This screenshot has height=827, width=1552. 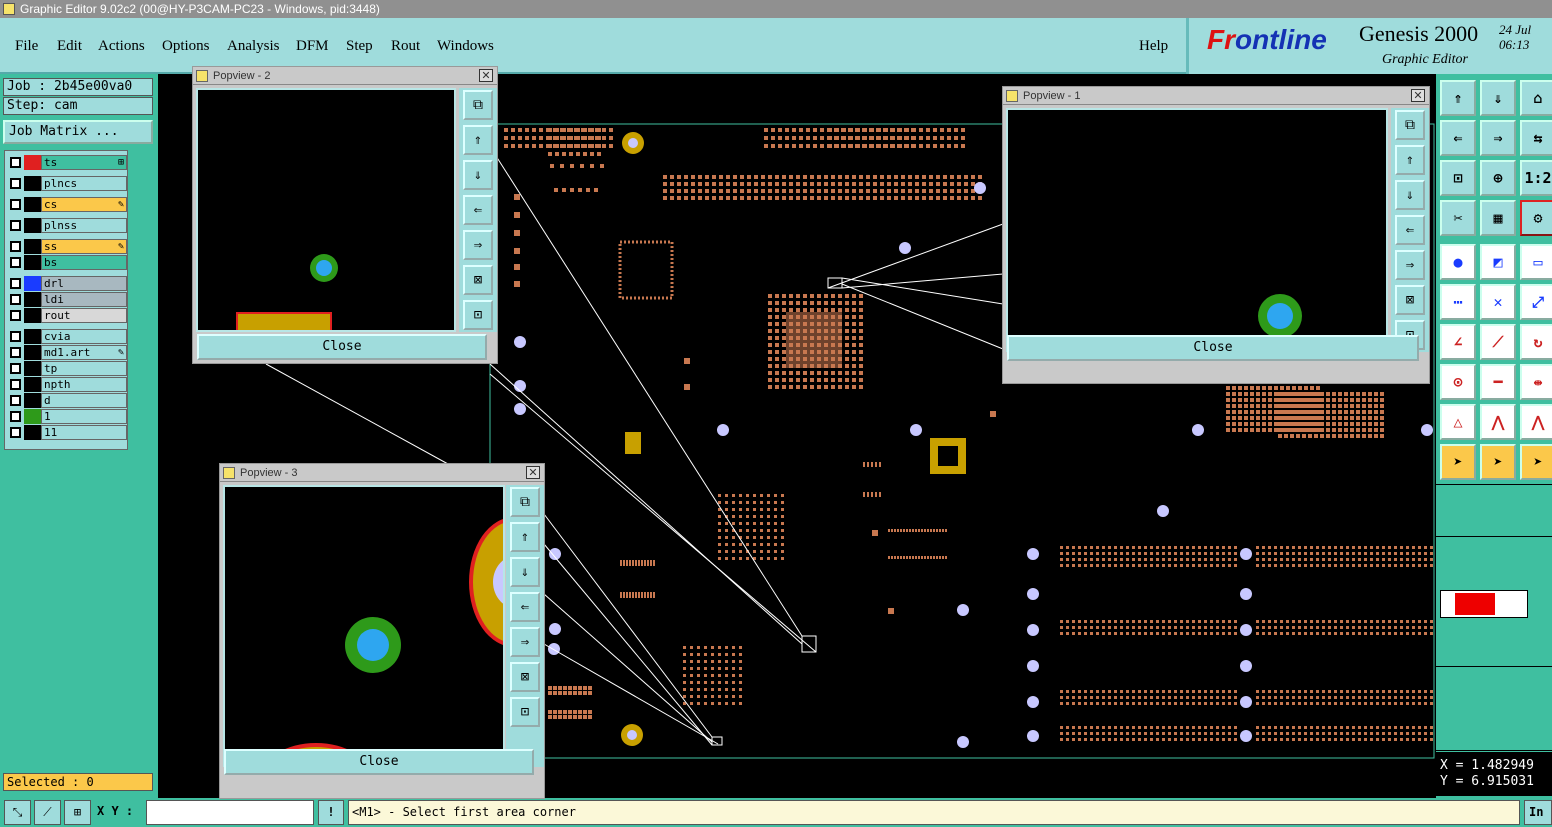 I want to click on xy-input, so click(x=230, y=812).